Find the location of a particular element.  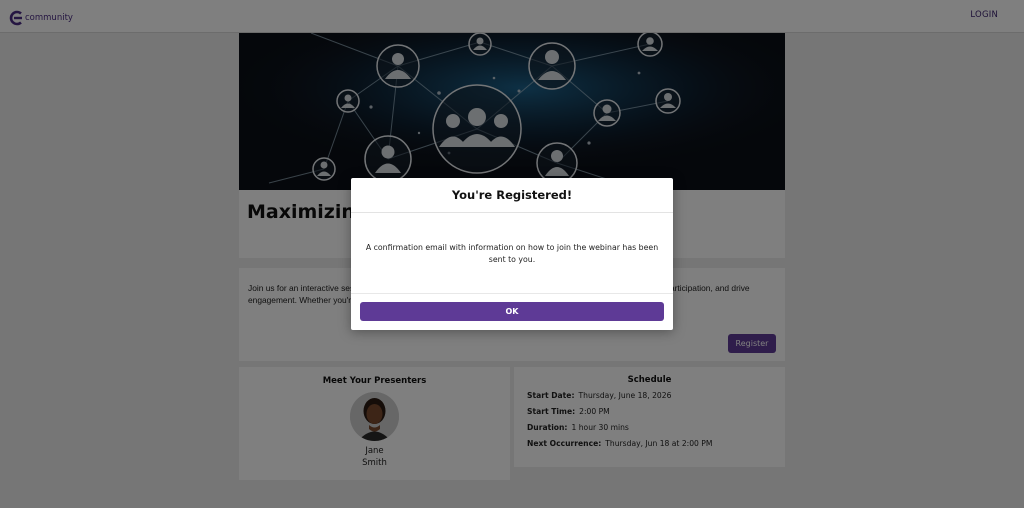

dialog-title: You're Registered! is located at coordinates (512, 195).